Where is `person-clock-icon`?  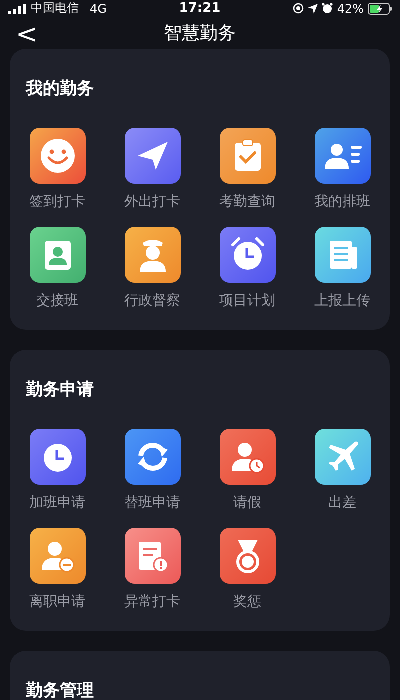
person-clock-icon is located at coordinates (248, 457).